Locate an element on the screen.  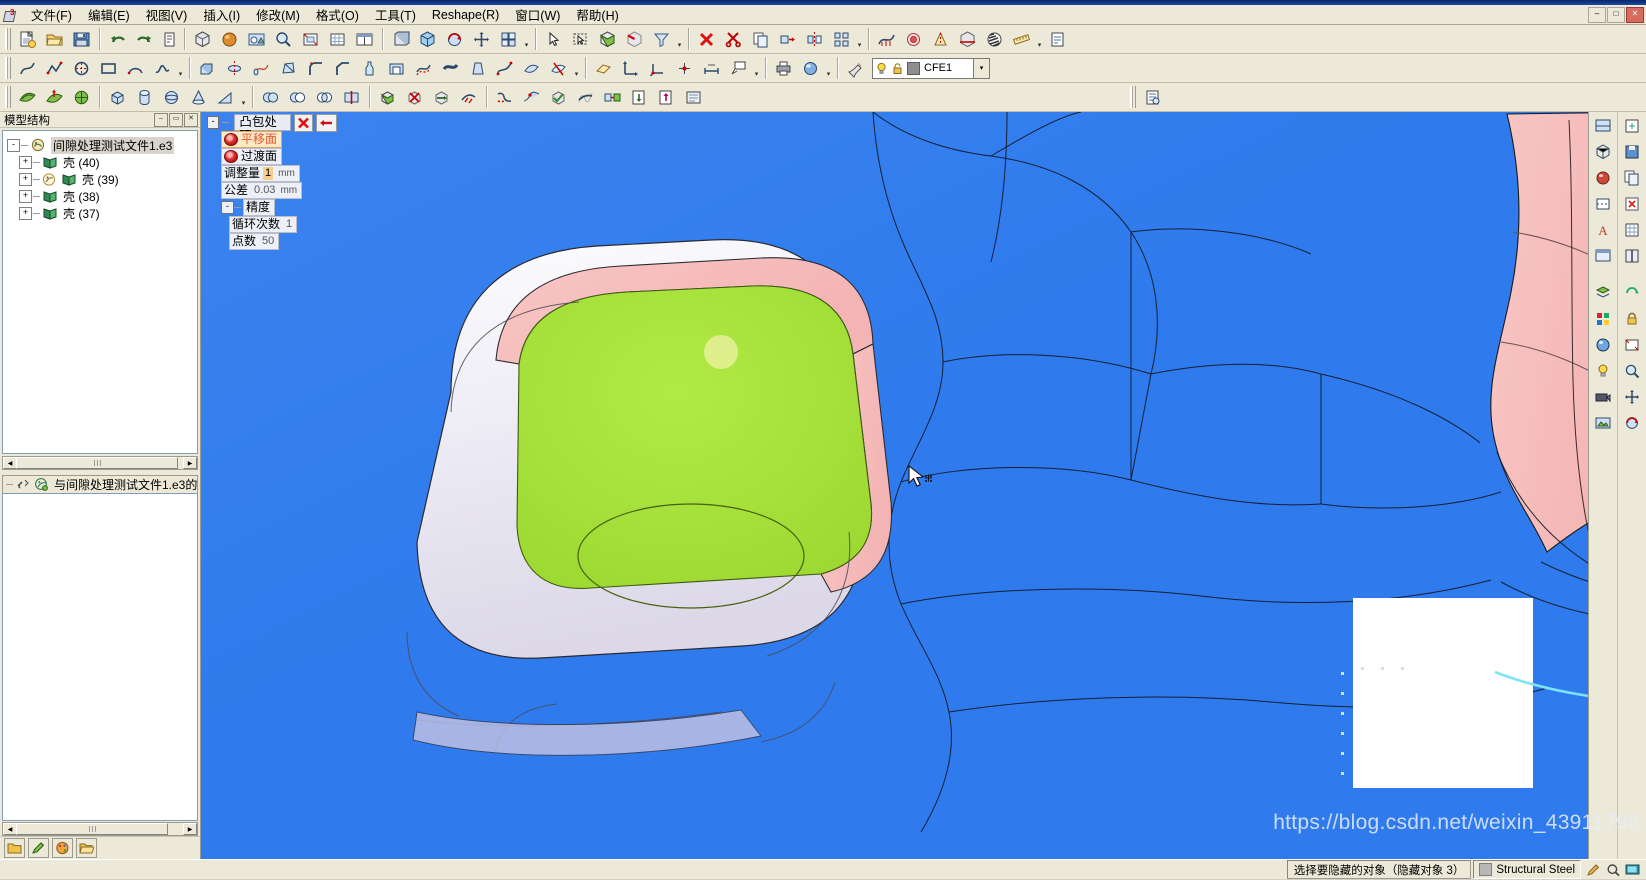
panel-close-button: ✕ is located at coordinates (191, 120).